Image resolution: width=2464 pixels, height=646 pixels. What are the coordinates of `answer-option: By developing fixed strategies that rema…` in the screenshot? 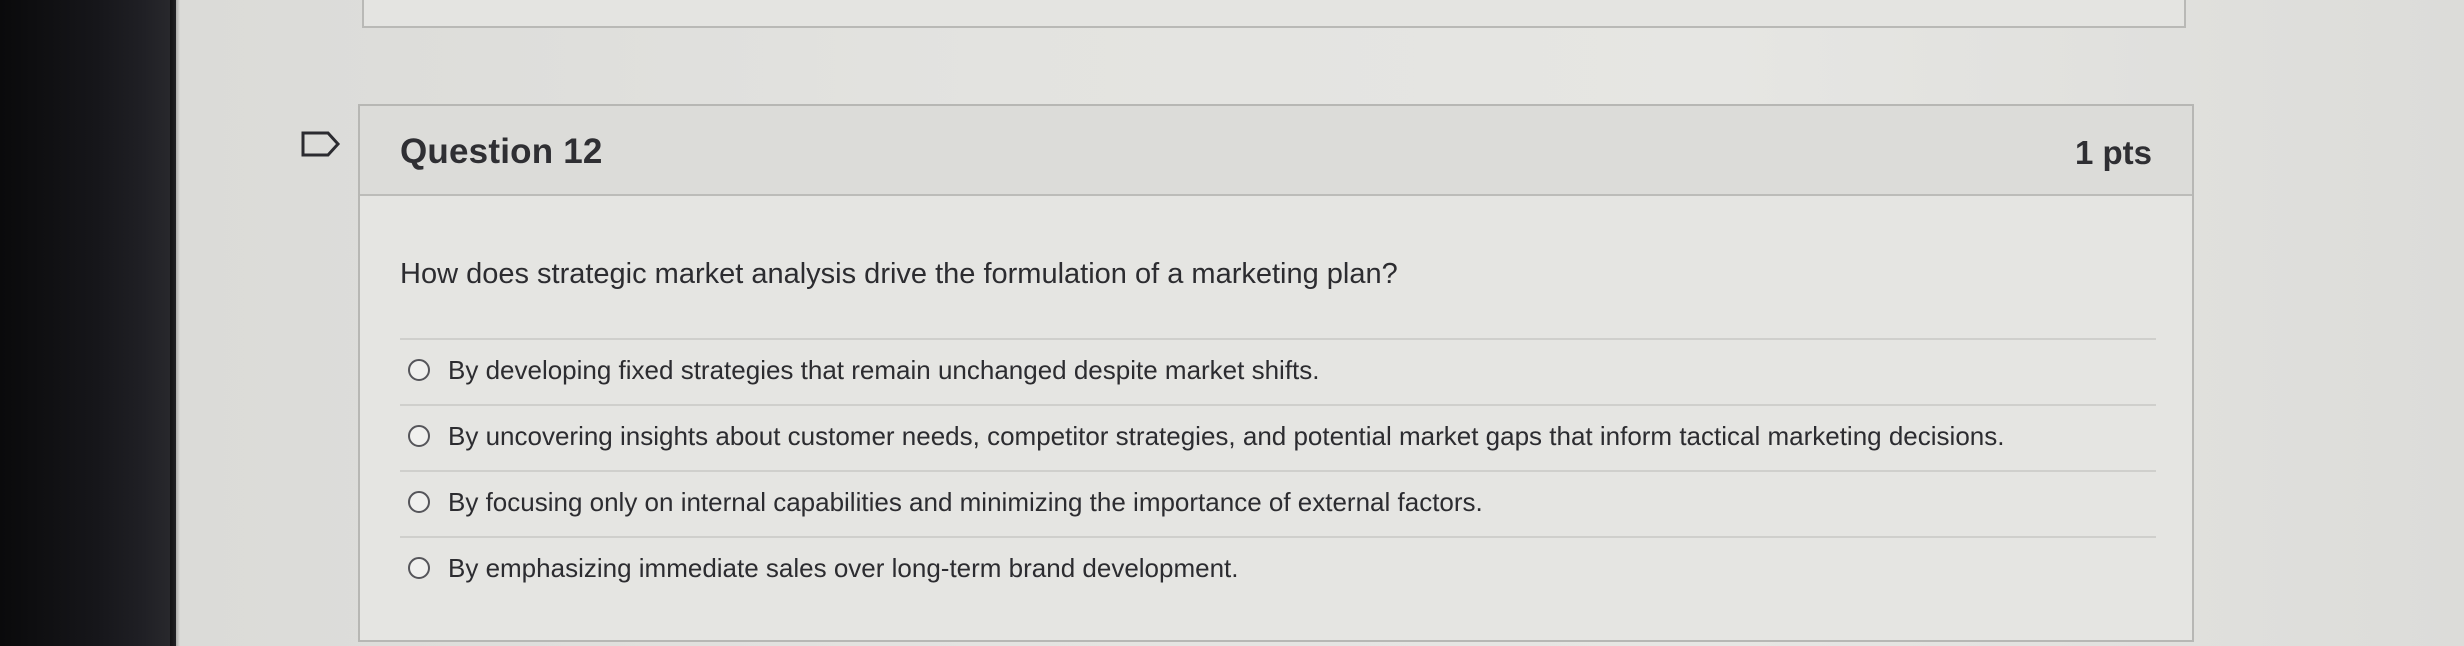 It's located at (1278, 373).